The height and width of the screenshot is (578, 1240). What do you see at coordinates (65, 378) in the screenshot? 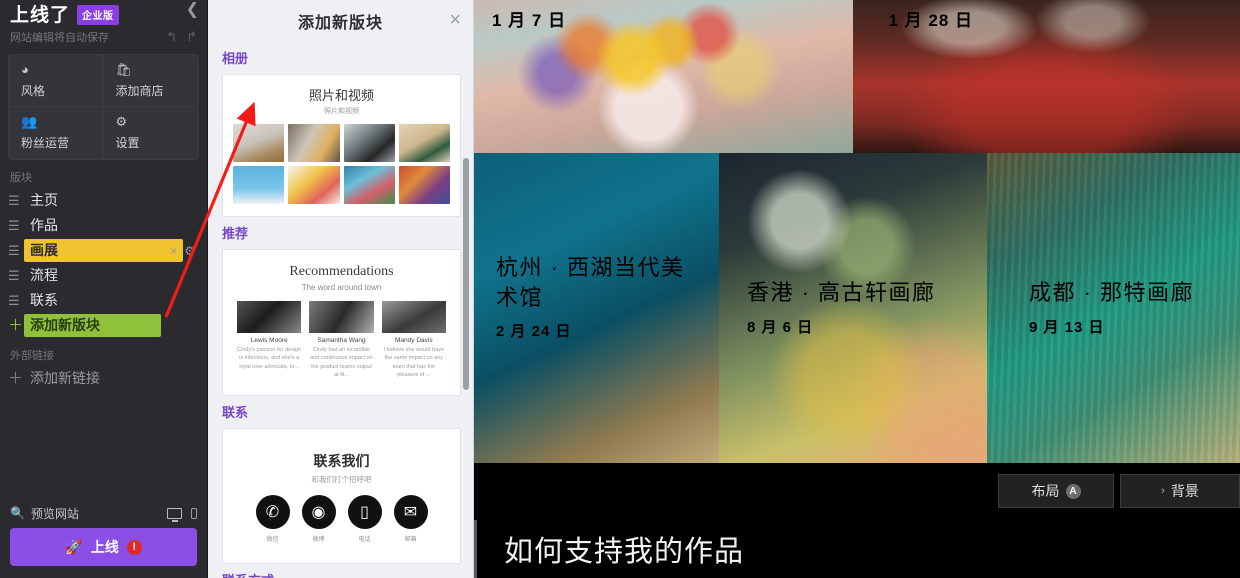
I see `add-new-link-label: 添加新链接` at bounding box center [65, 378].